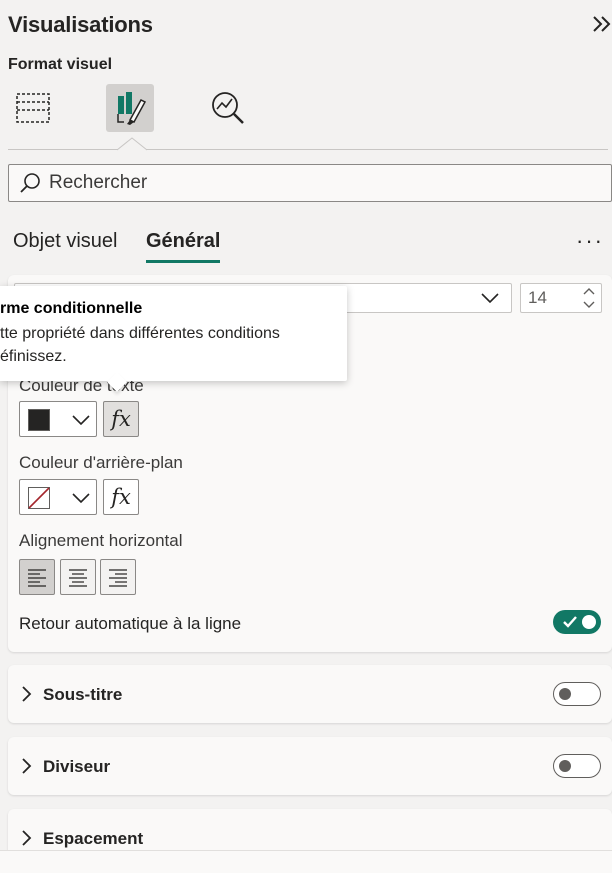  What do you see at coordinates (77, 766) in the screenshot?
I see `section-title-diviseur: Diviseur` at bounding box center [77, 766].